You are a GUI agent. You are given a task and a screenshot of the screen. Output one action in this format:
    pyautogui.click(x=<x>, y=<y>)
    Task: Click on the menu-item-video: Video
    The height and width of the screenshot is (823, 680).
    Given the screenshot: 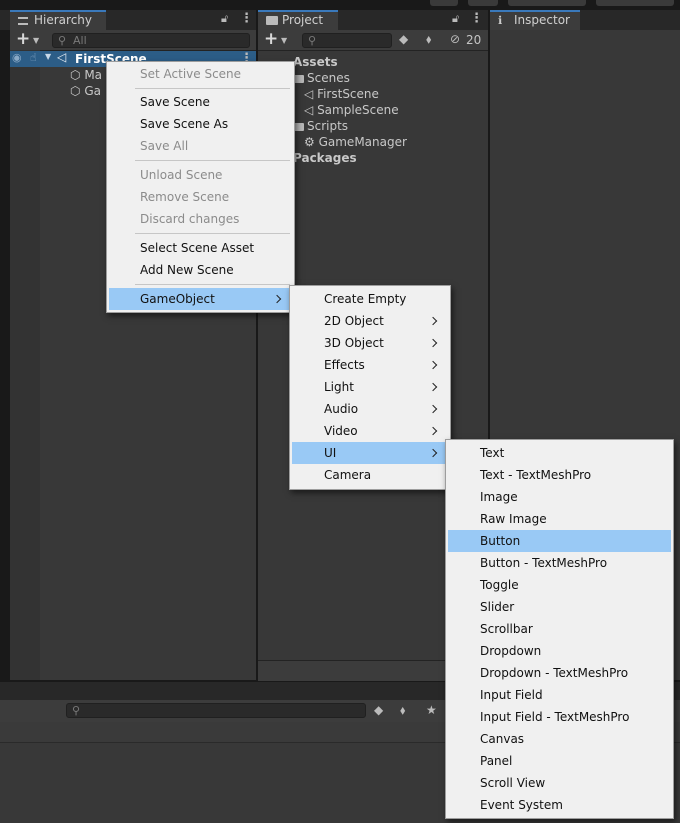 What is the action you would take?
    pyautogui.click(x=370, y=431)
    